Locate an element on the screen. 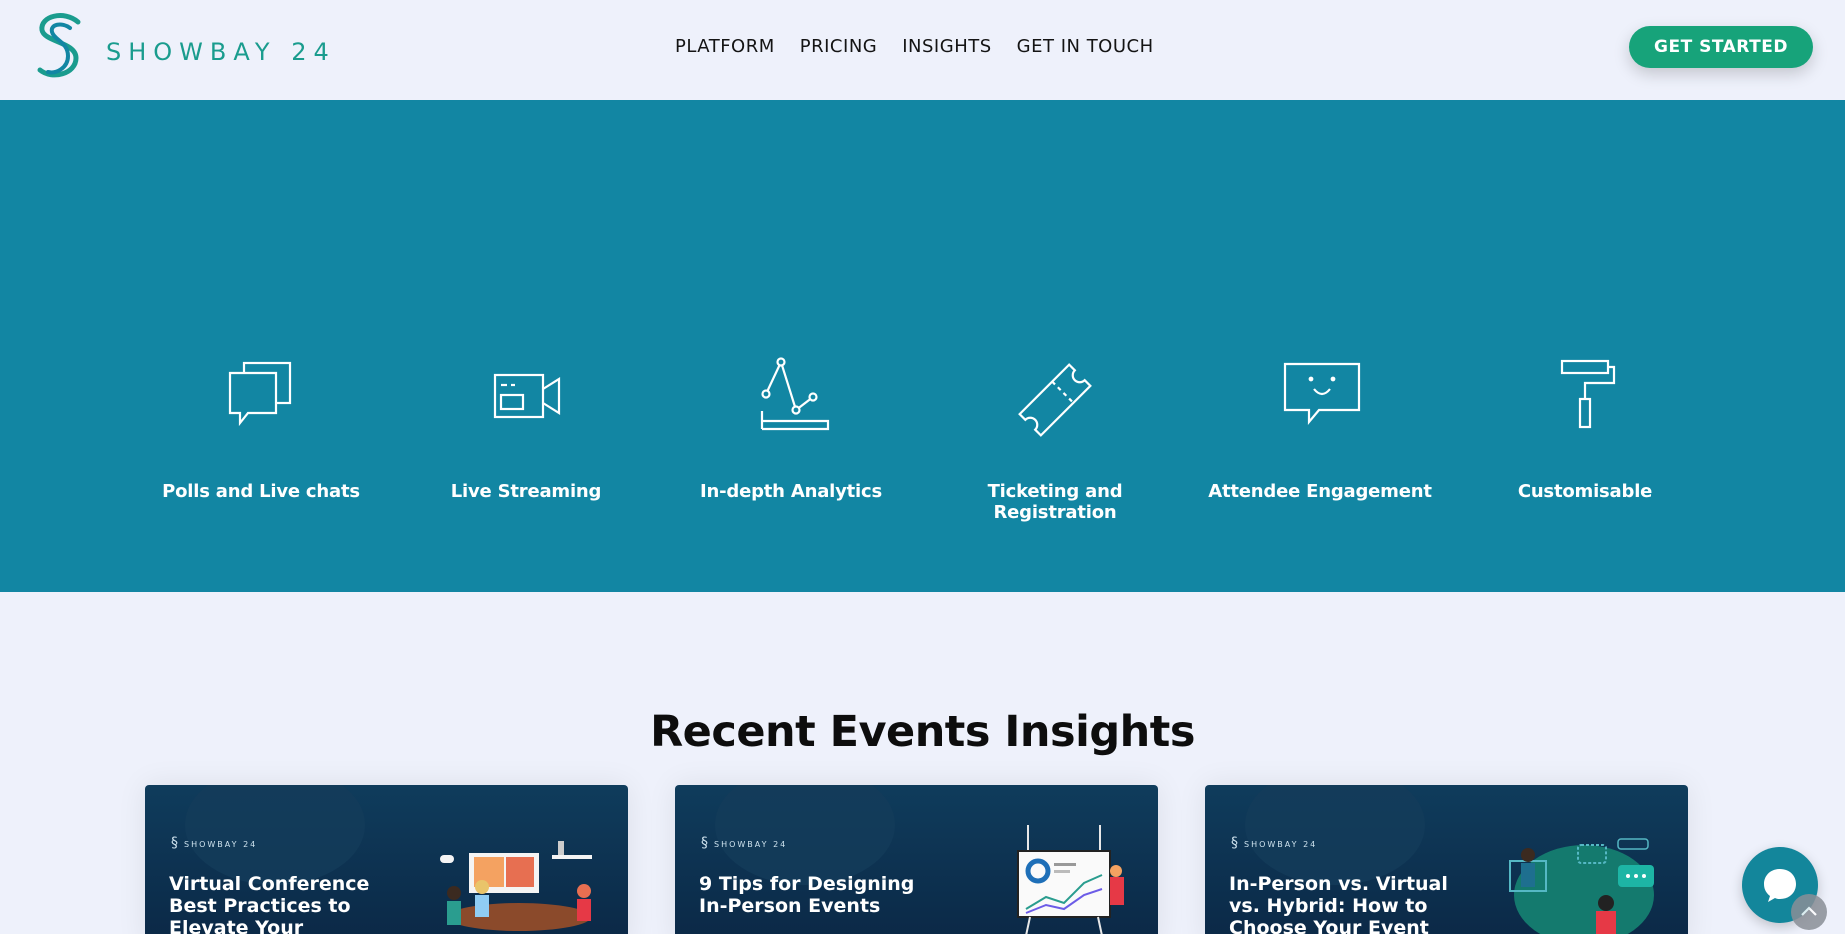 This screenshot has height=934, width=1845. insights-title: Recent Events Insights is located at coordinates (922, 732).